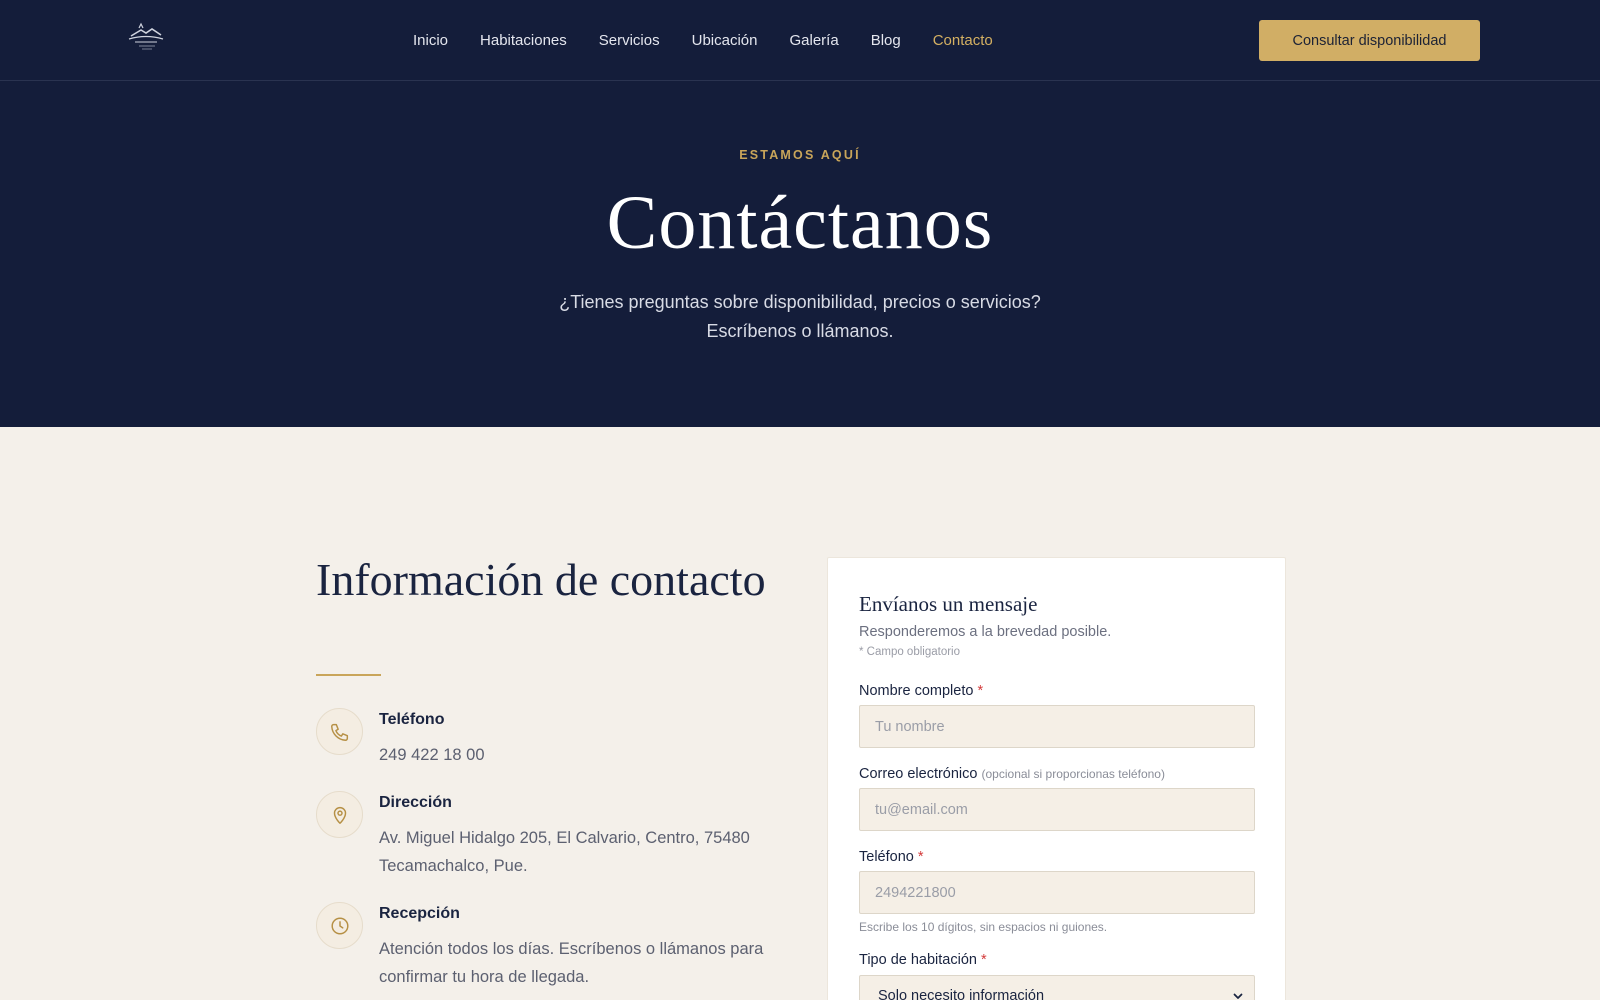 This screenshot has height=1000, width=1600. Describe the element at coordinates (886, 857) in the screenshot. I see `phone-label-text: Teléfono` at that location.